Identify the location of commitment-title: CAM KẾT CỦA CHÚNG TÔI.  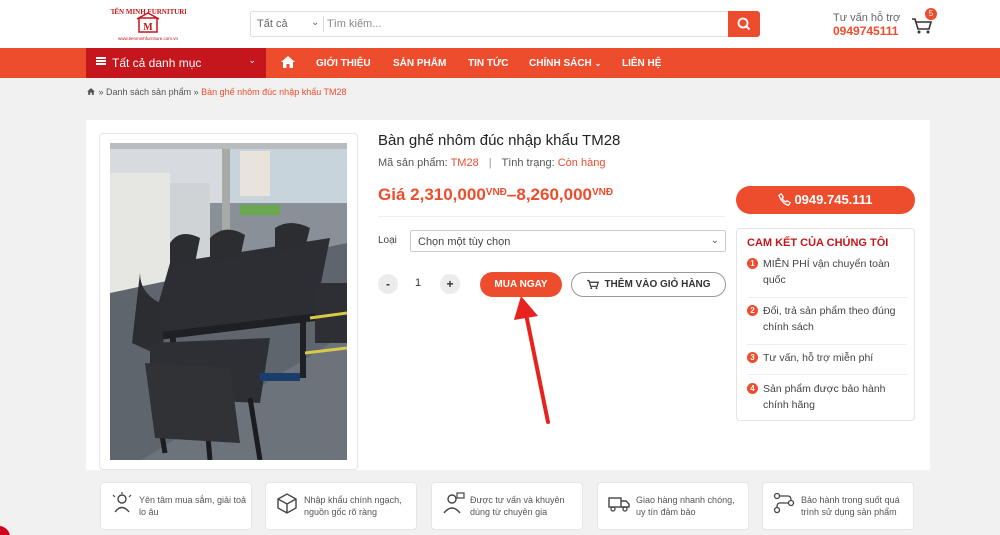
(818, 243).